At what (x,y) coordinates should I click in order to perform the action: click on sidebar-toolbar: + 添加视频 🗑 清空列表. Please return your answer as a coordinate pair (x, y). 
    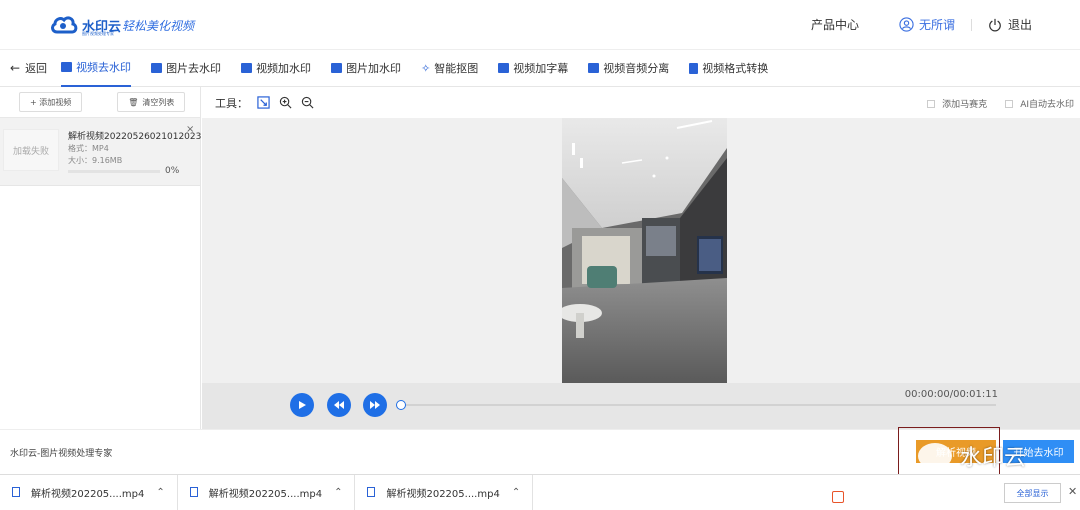
    Looking at the image, I should click on (100, 102).